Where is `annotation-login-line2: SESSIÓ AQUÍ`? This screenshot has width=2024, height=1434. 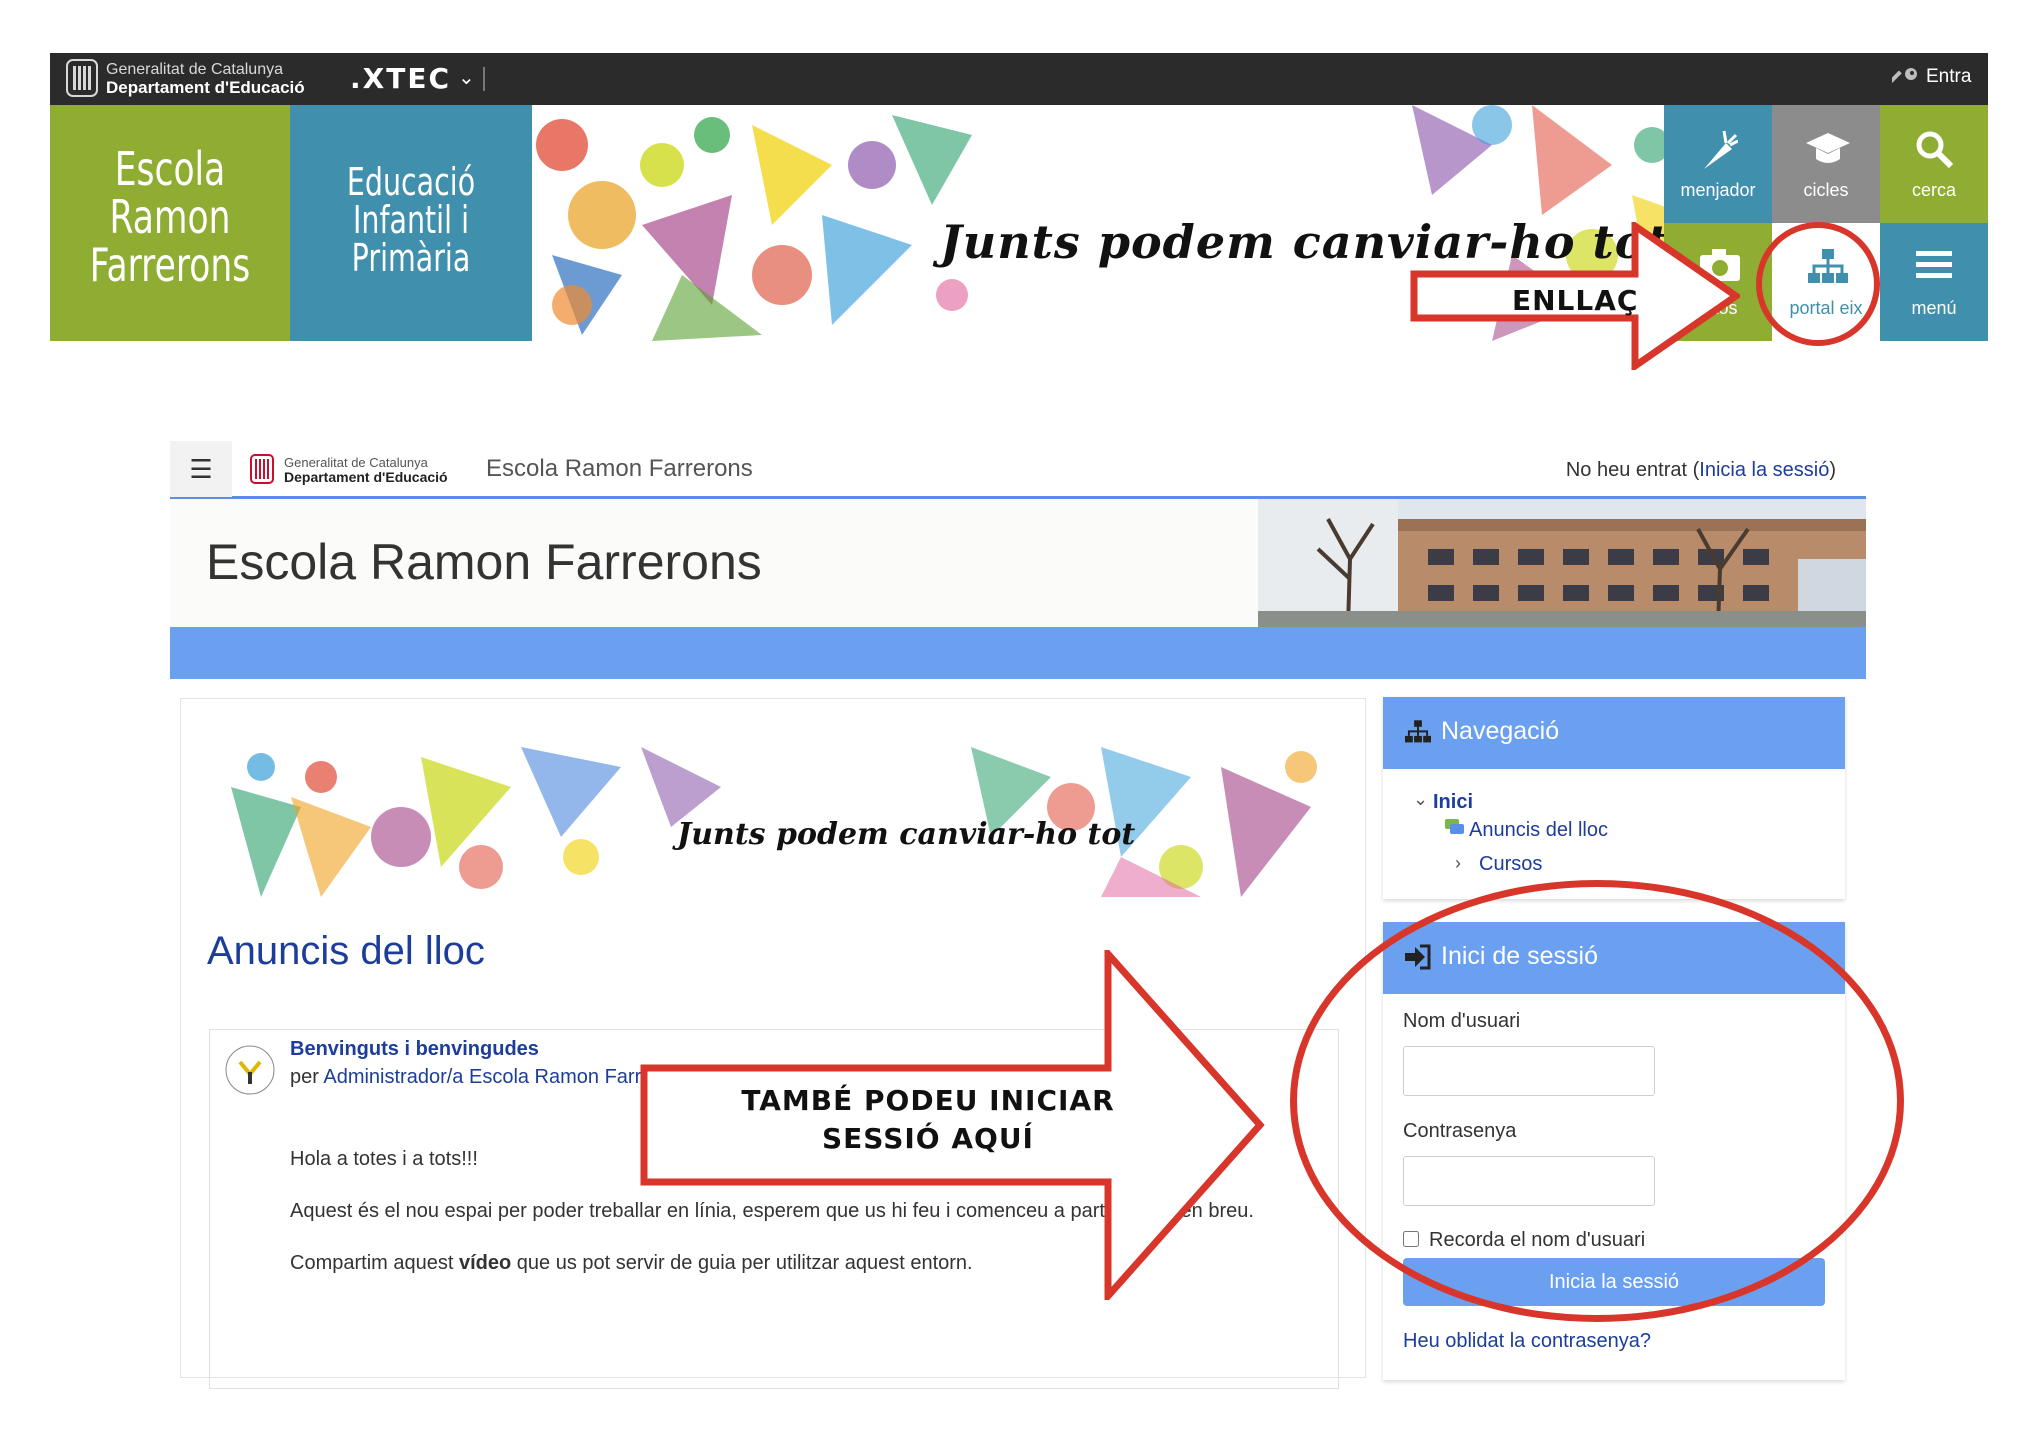
annotation-login-line2: SESSIÓ AQUÍ is located at coordinates (928, 1138).